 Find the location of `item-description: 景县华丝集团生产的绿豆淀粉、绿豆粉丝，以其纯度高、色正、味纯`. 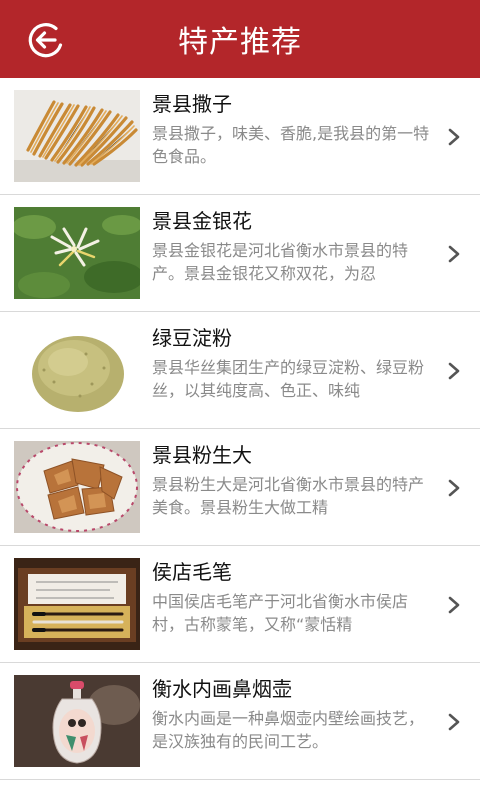

item-description: 景县华丝集团生产的绿豆淀粉、绿豆粉丝，以其纯度高、色正、味纯 is located at coordinates (288, 379).